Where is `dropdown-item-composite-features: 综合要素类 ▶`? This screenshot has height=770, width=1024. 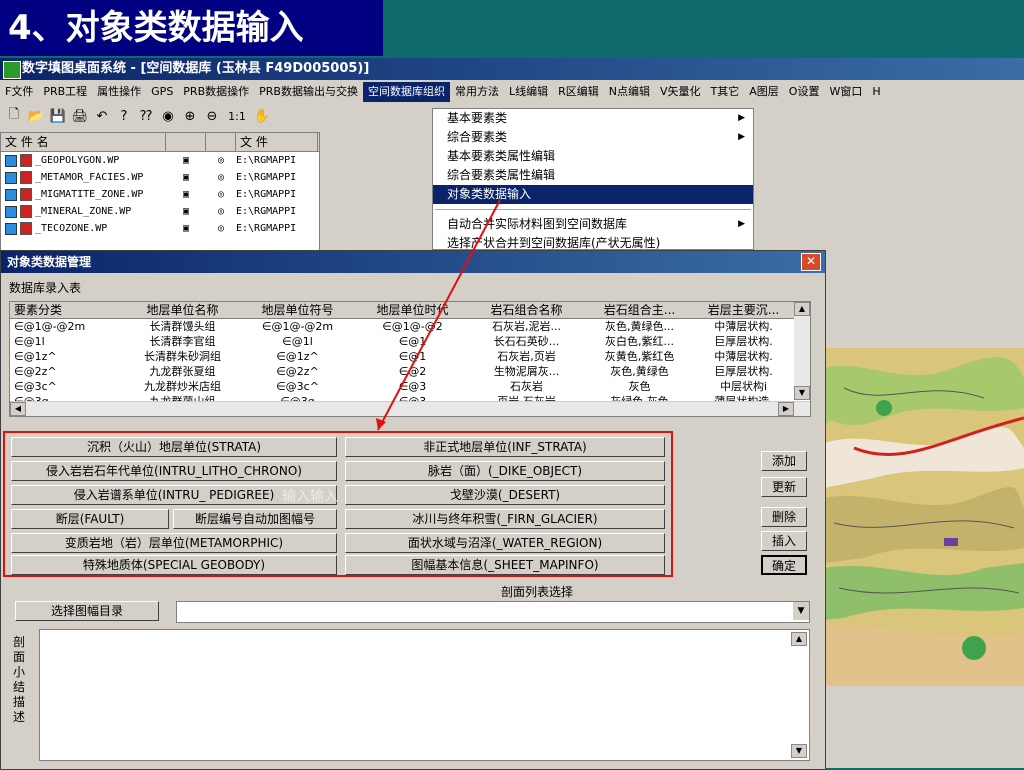 dropdown-item-composite-features: 综合要素类 ▶ is located at coordinates (593, 137).